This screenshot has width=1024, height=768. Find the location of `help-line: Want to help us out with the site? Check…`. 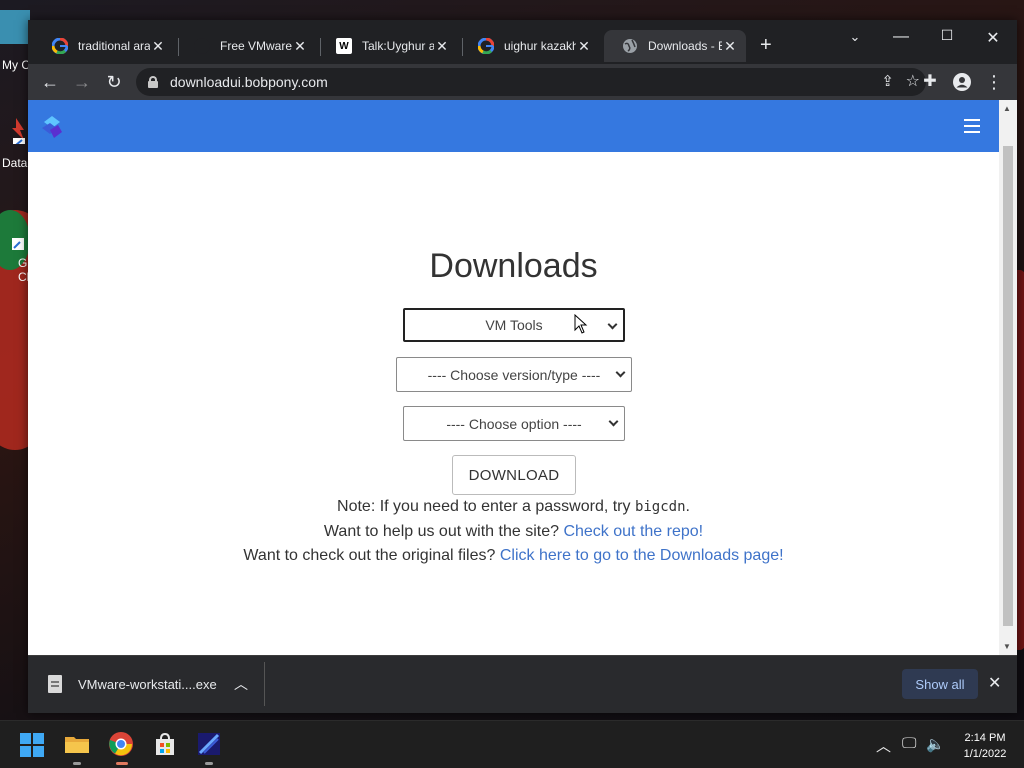

help-line: Want to help us out with the site? Check… is located at coordinates (513, 532).